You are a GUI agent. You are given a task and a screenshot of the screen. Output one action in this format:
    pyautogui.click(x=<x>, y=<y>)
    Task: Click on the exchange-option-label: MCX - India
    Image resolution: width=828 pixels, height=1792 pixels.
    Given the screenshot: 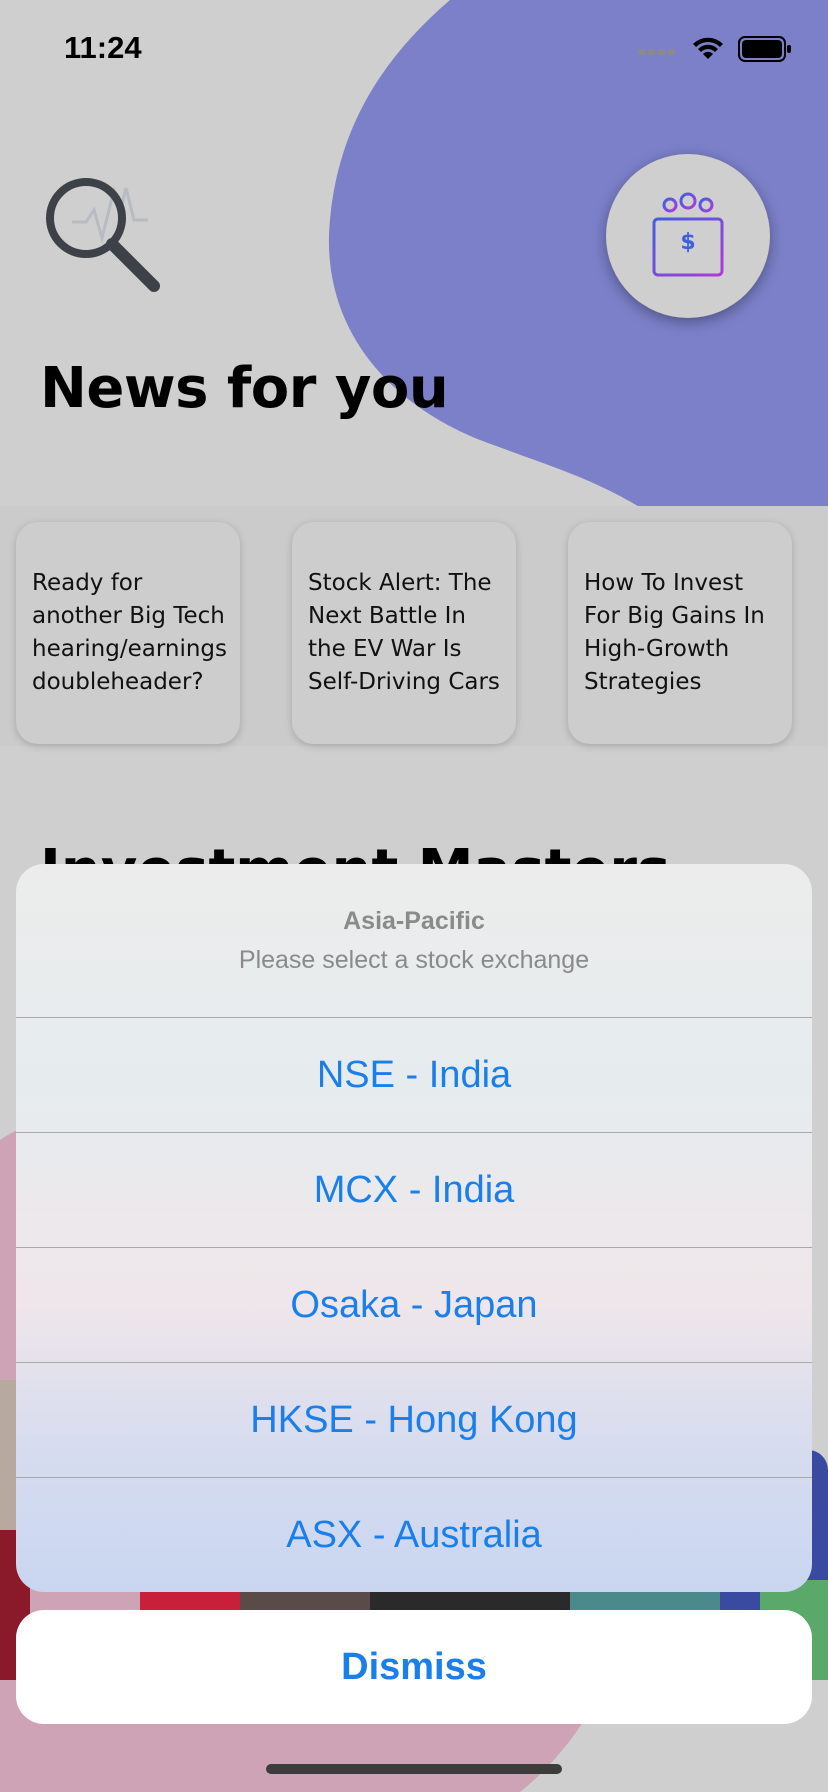 What is the action you would take?
    pyautogui.click(x=414, y=1189)
    